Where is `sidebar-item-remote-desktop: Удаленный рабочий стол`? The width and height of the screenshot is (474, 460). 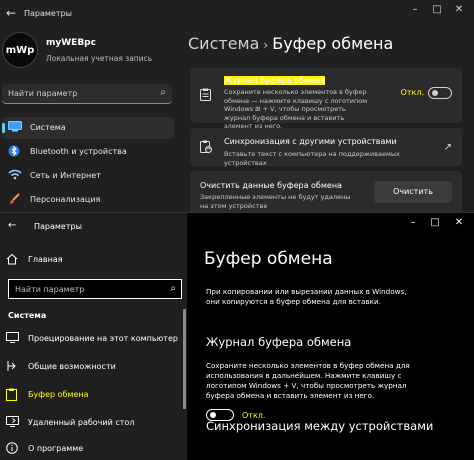 sidebar-item-remote-desktop: Удаленный рабочий стол is located at coordinates (93, 423).